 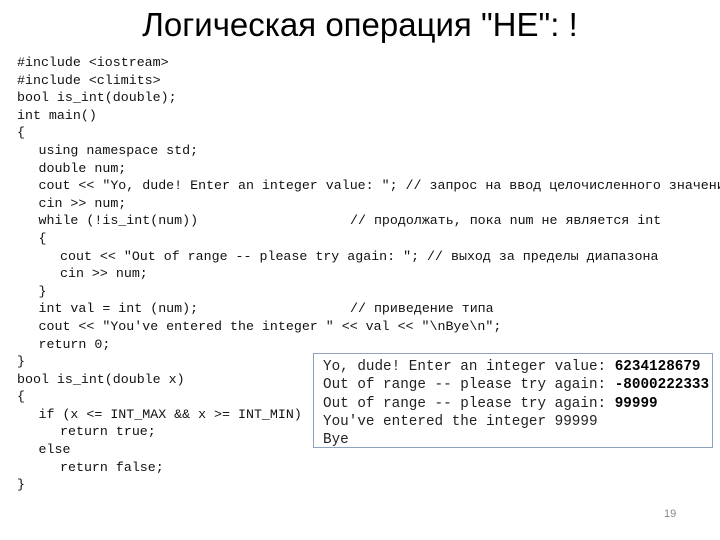 What do you see at coordinates (118, 309) in the screenshot?
I see `code-text: int val = int (num);` at bounding box center [118, 309].